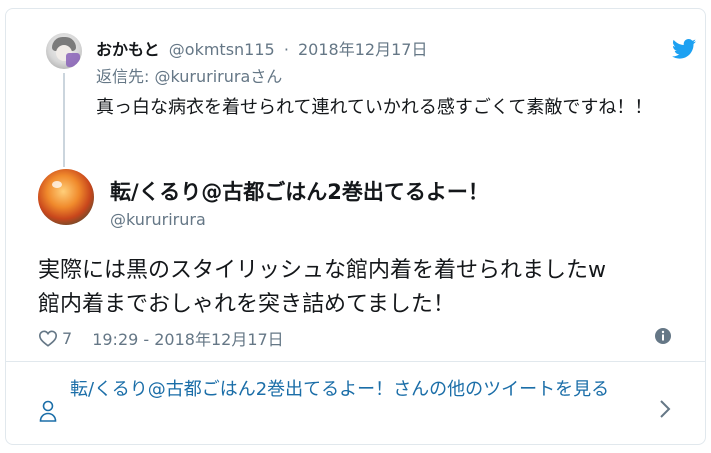 The height and width of the screenshot is (453, 711). What do you see at coordinates (362, 49) in the screenshot?
I see `parent-date: 2018年12月17日` at bounding box center [362, 49].